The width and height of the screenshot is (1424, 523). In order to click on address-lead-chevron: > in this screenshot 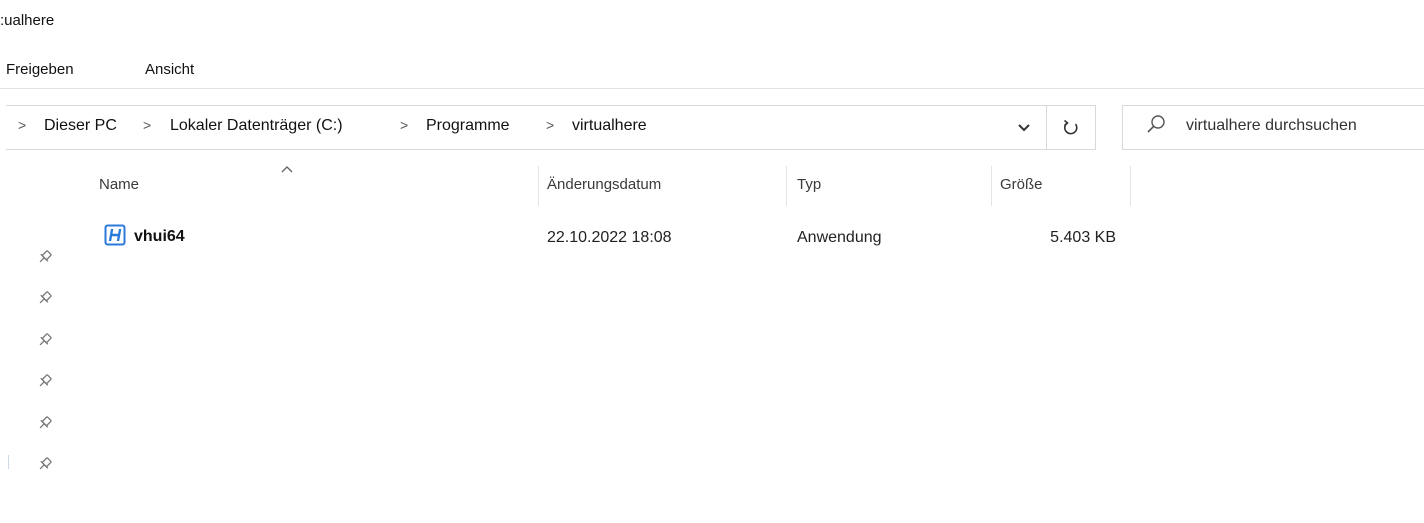, I will do `click(22, 125)`.